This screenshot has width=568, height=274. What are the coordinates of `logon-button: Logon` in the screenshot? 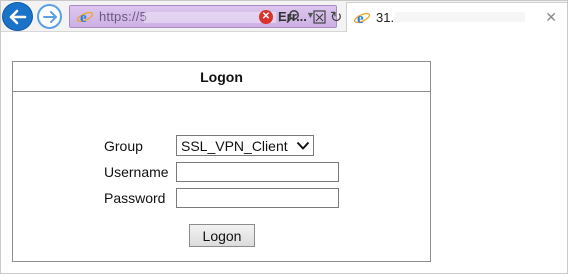 It's located at (222, 235).